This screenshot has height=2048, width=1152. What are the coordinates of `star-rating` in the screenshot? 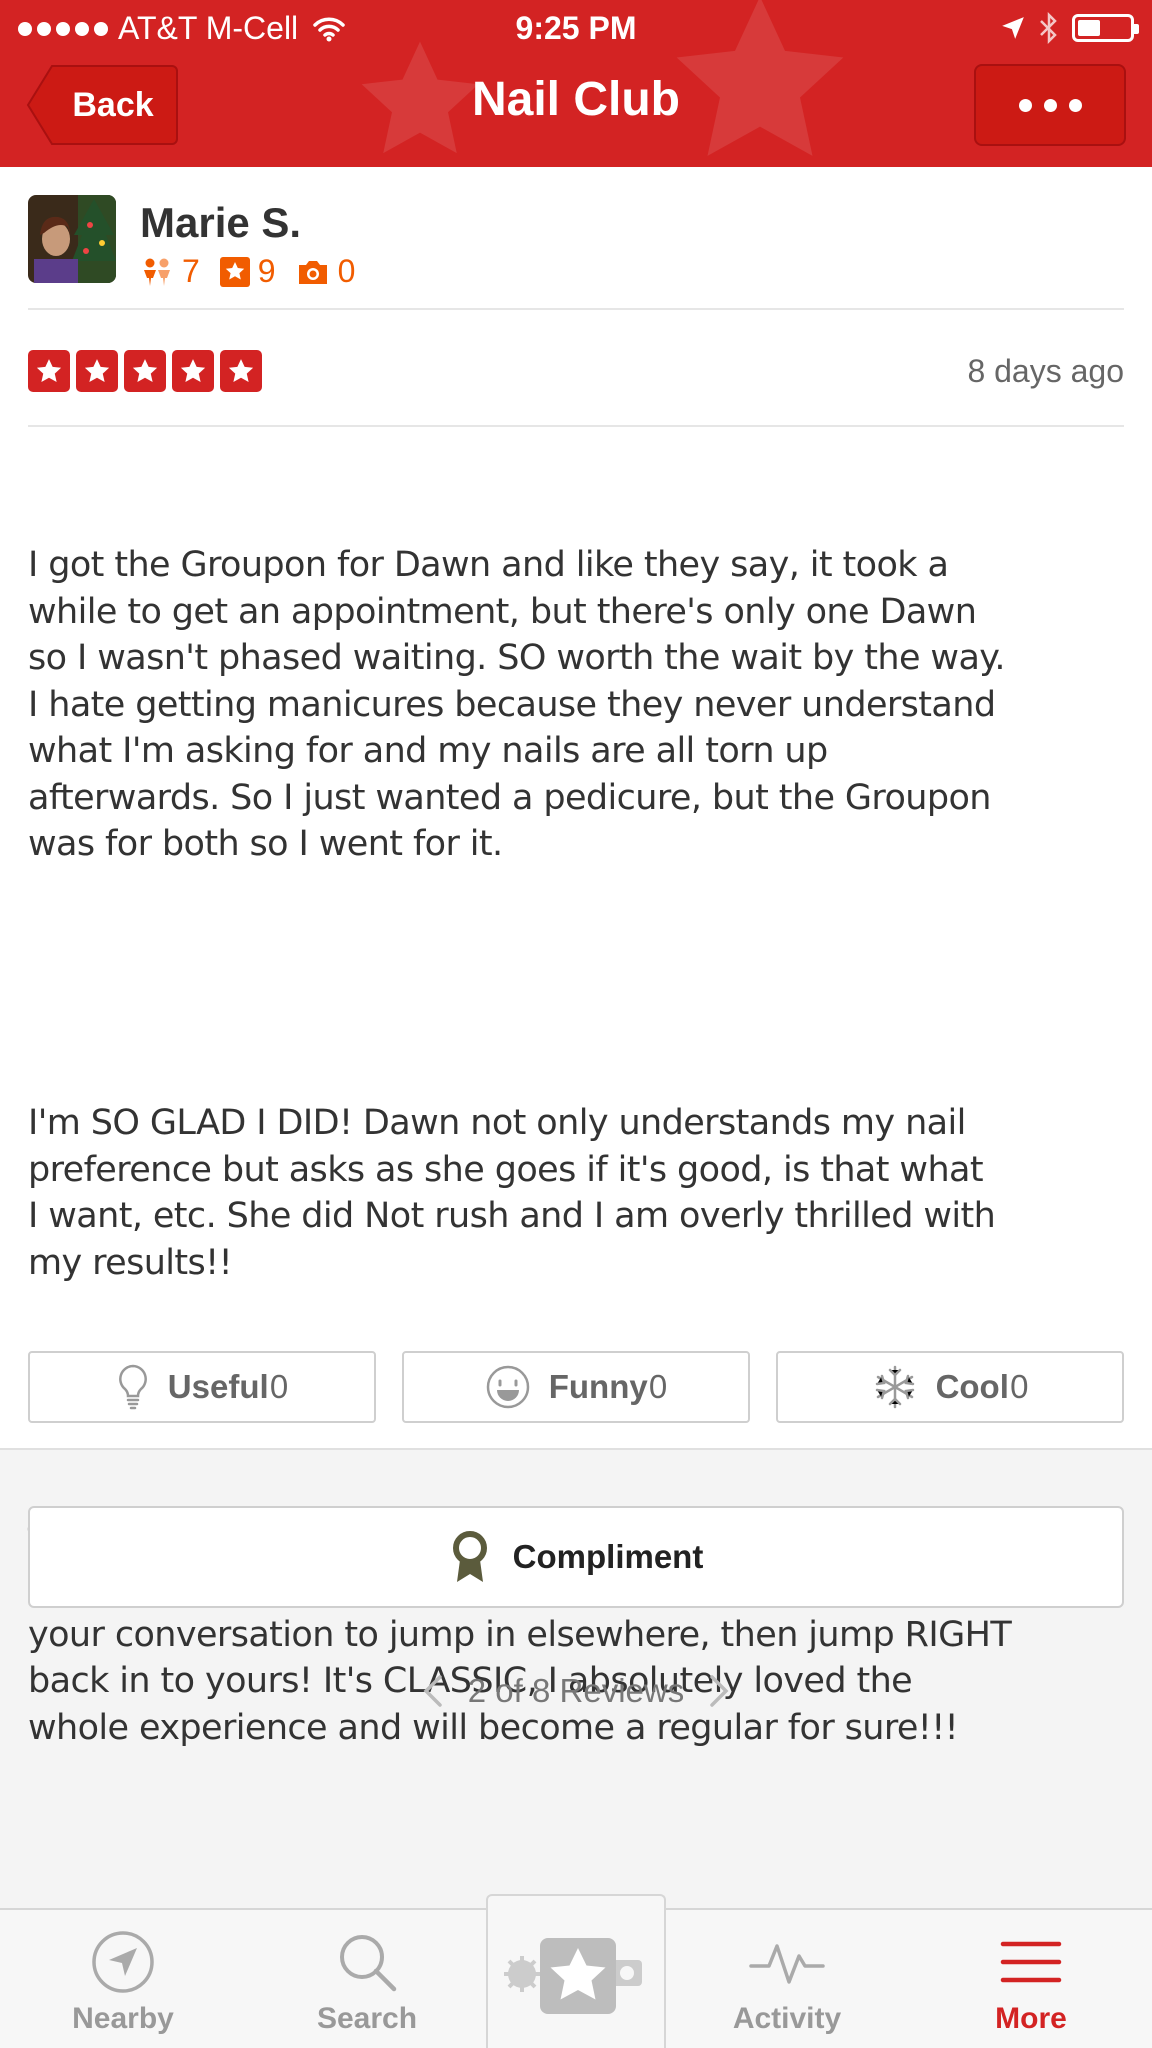 It's located at (145, 371).